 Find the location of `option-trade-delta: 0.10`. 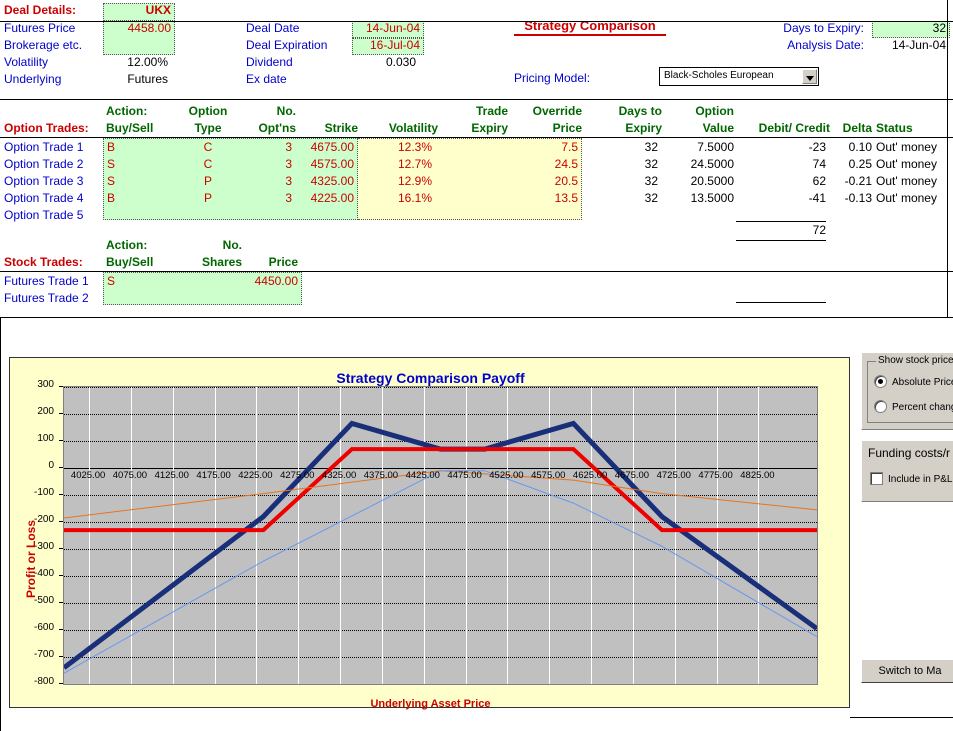

option-trade-delta: 0.10 is located at coordinates (860, 147).